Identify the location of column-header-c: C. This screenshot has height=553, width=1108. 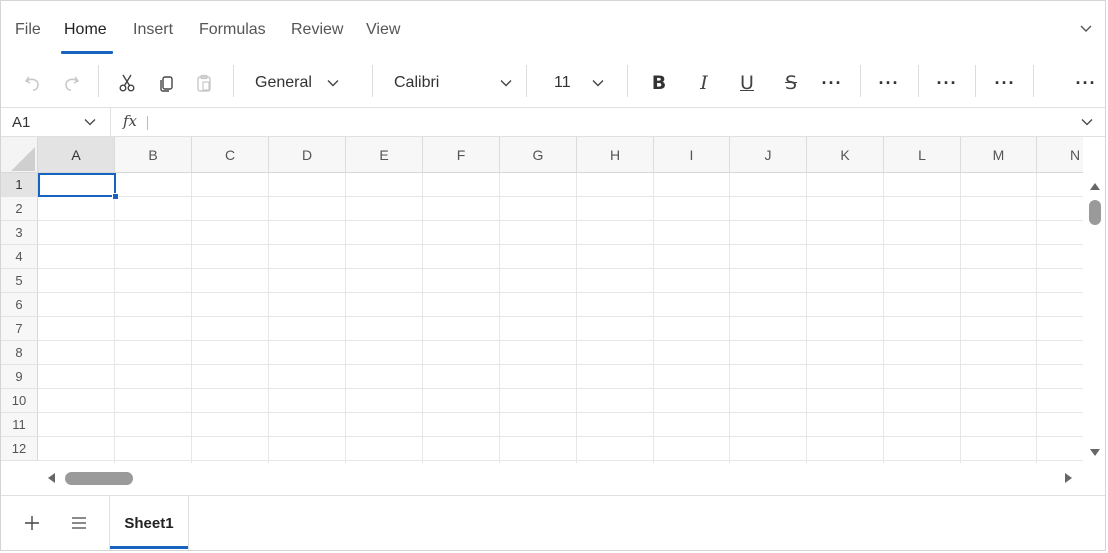
(230, 155).